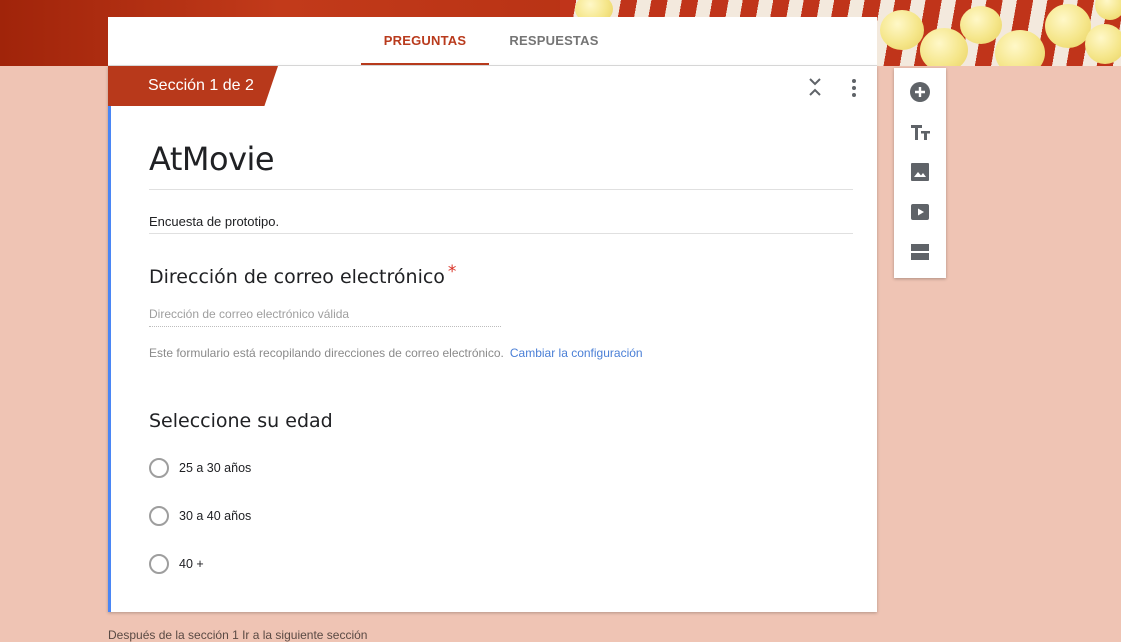 The height and width of the screenshot is (642, 1121). What do you see at coordinates (241, 421) in the screenshot?
I see `age-question-title: Seleccione su edad` at bounding box center [241, 421].